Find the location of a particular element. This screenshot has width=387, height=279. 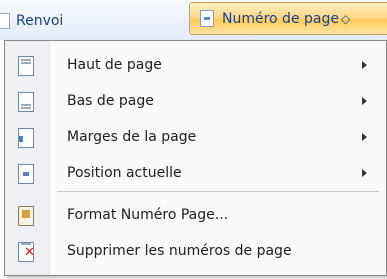

menu-item-supprimer-numeros: Supprimer les numéros de page is located at coordinates (195, 251).